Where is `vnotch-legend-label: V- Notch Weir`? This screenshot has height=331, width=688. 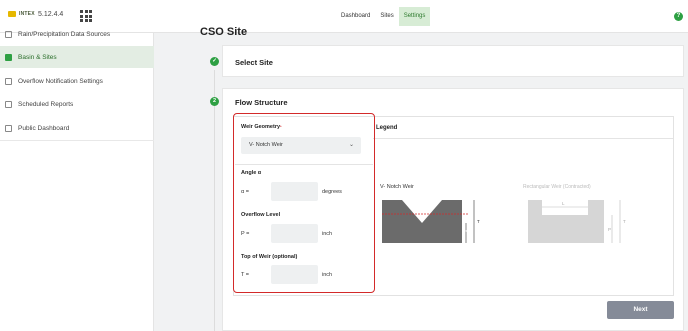
vnotch-legend-label: V- Notch Weir is located at coordinates (397, 187).